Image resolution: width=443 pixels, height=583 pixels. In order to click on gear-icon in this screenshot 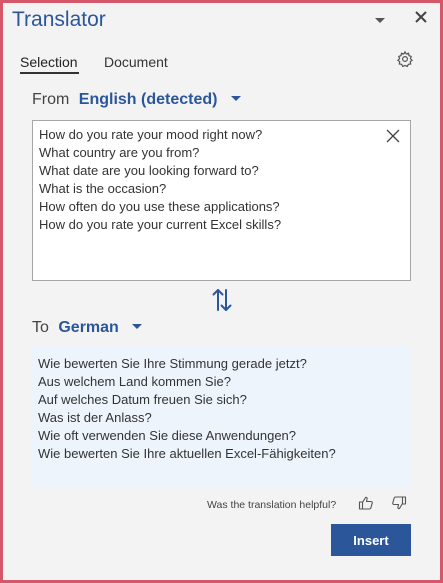, I will do `click(405, 59)`.